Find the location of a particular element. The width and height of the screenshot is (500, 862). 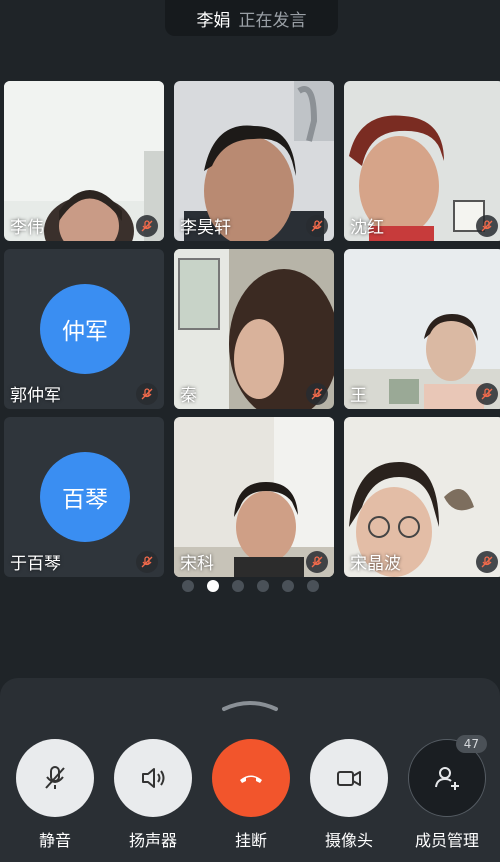

hangup-button is located at coordinates (251, 778).